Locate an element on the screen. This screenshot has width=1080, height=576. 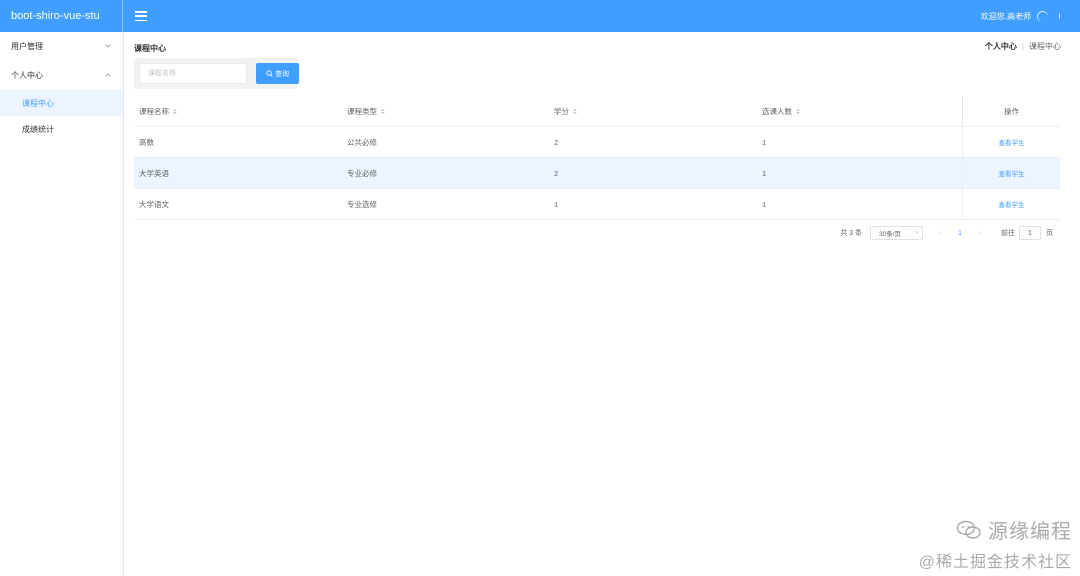
column-header-course-type: 课程类型 is located at coordinates (445, 111).